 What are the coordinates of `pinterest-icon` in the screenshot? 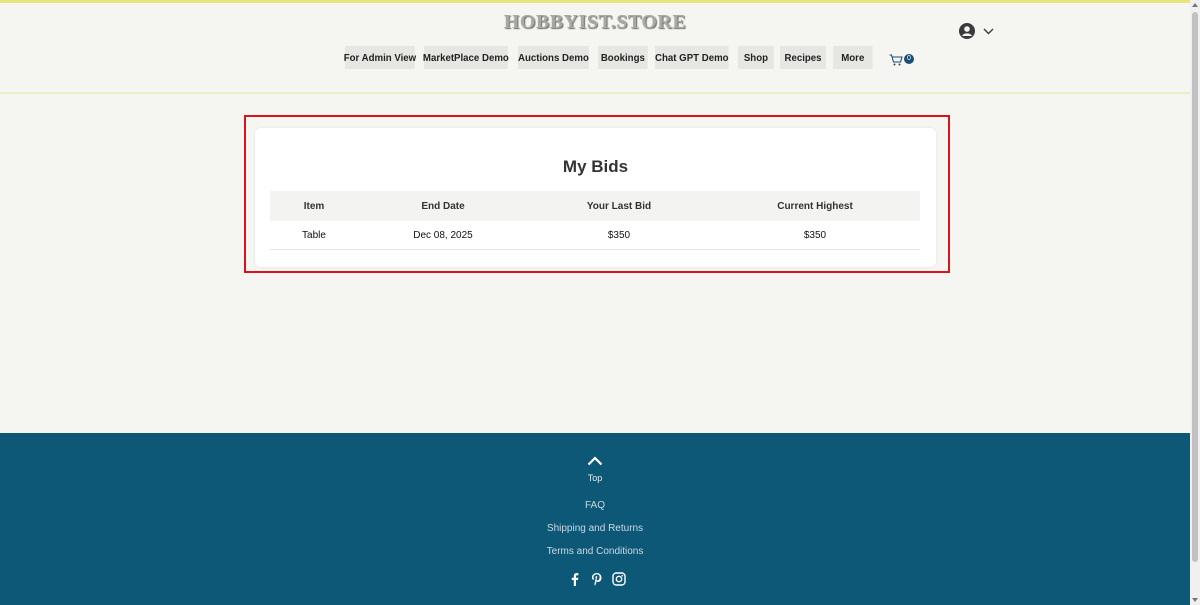 It's located at (597, 579).